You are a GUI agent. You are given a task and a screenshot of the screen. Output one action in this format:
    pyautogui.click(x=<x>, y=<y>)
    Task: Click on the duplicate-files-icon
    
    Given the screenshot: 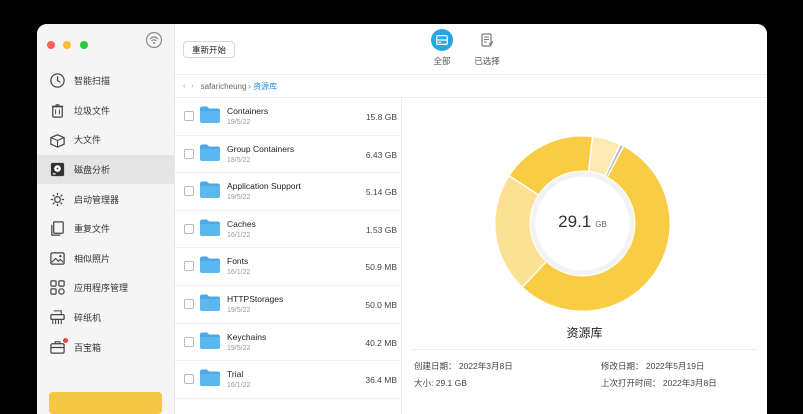 What is the action you would take?
    pyautogui.click(x=57, y=229)
    